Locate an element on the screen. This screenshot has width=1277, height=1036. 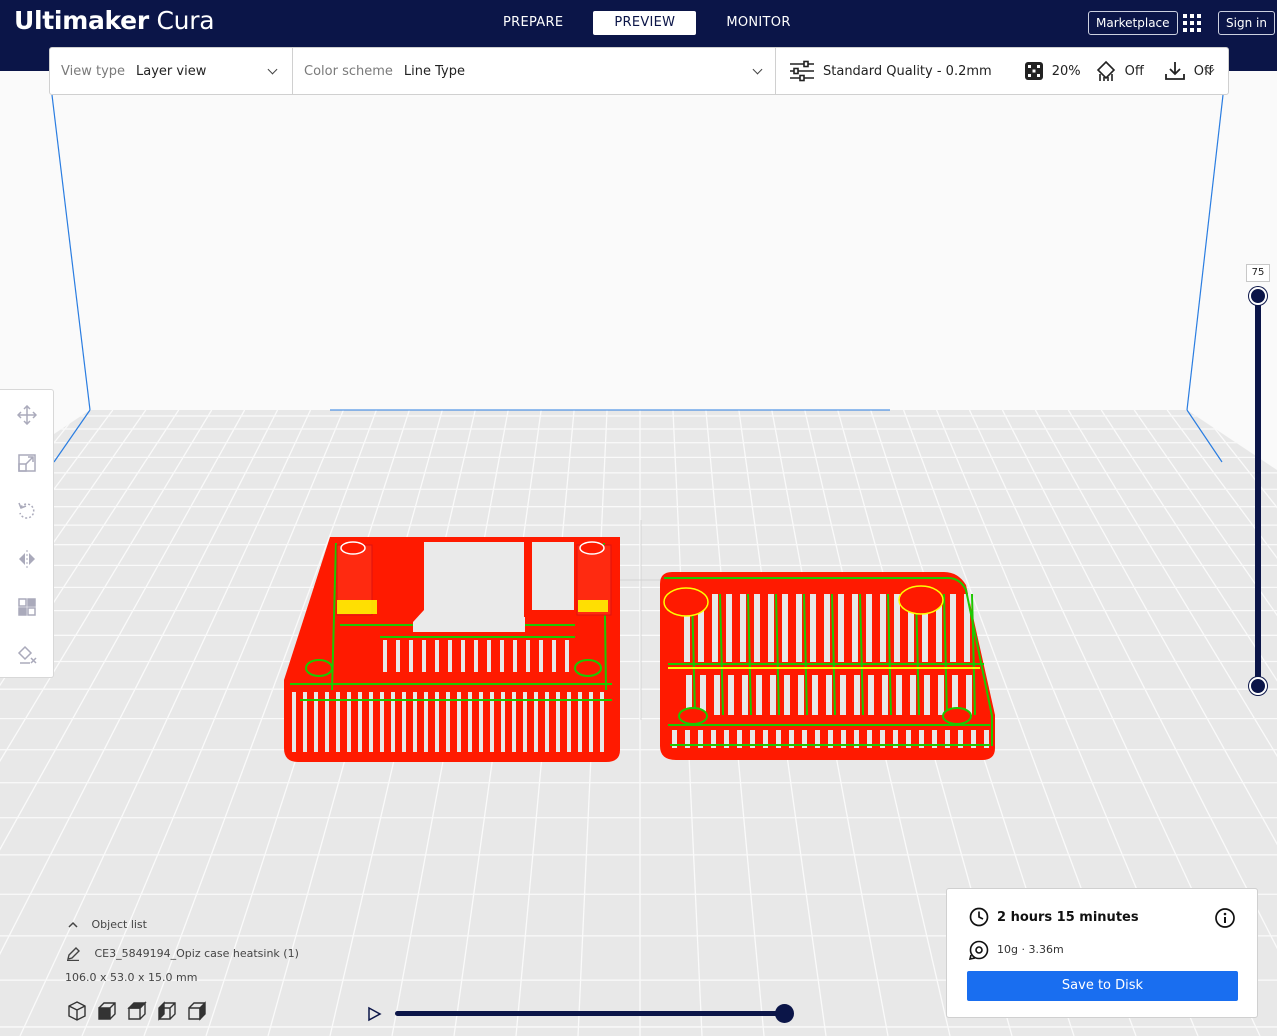
infill-value: 20% is located at coordinates (1066, 71).